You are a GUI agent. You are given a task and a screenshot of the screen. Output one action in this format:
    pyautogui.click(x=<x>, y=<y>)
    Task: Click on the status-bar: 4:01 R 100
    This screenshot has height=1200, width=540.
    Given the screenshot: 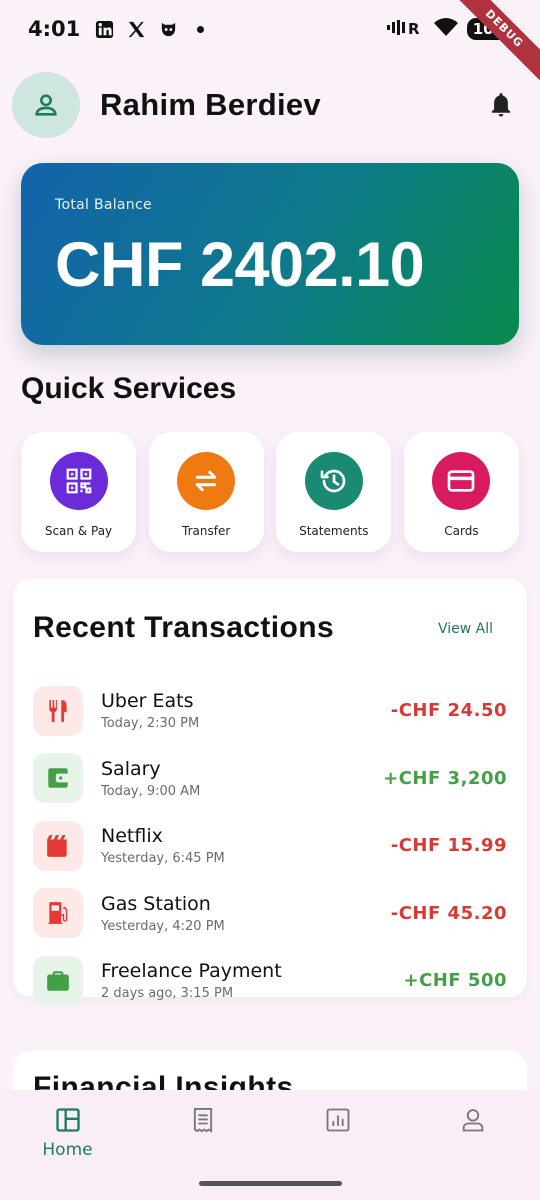 What is the action you would take?
    pyautogui.click(x=270, y=29)
    